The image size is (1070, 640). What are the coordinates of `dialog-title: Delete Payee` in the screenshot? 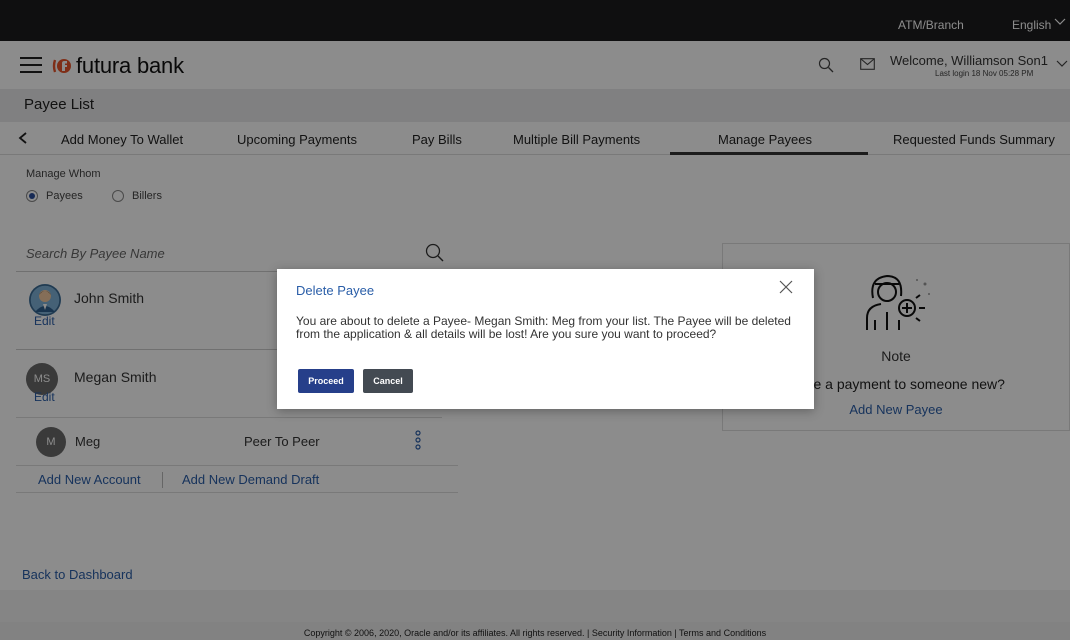 It's located at (335, 290).